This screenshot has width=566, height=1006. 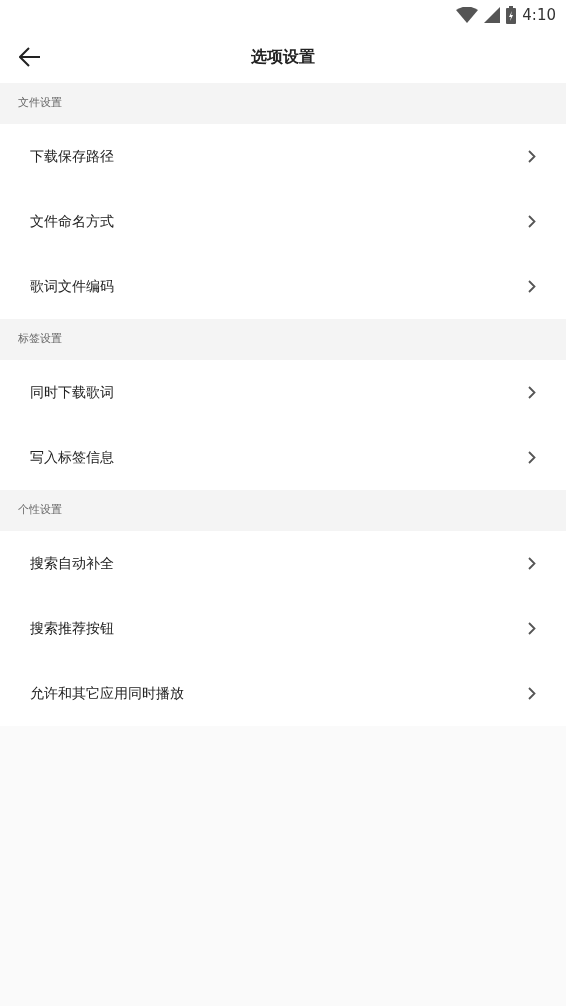 I want to click on row-label: 歌词文件编码, so click(x=72, y=286).